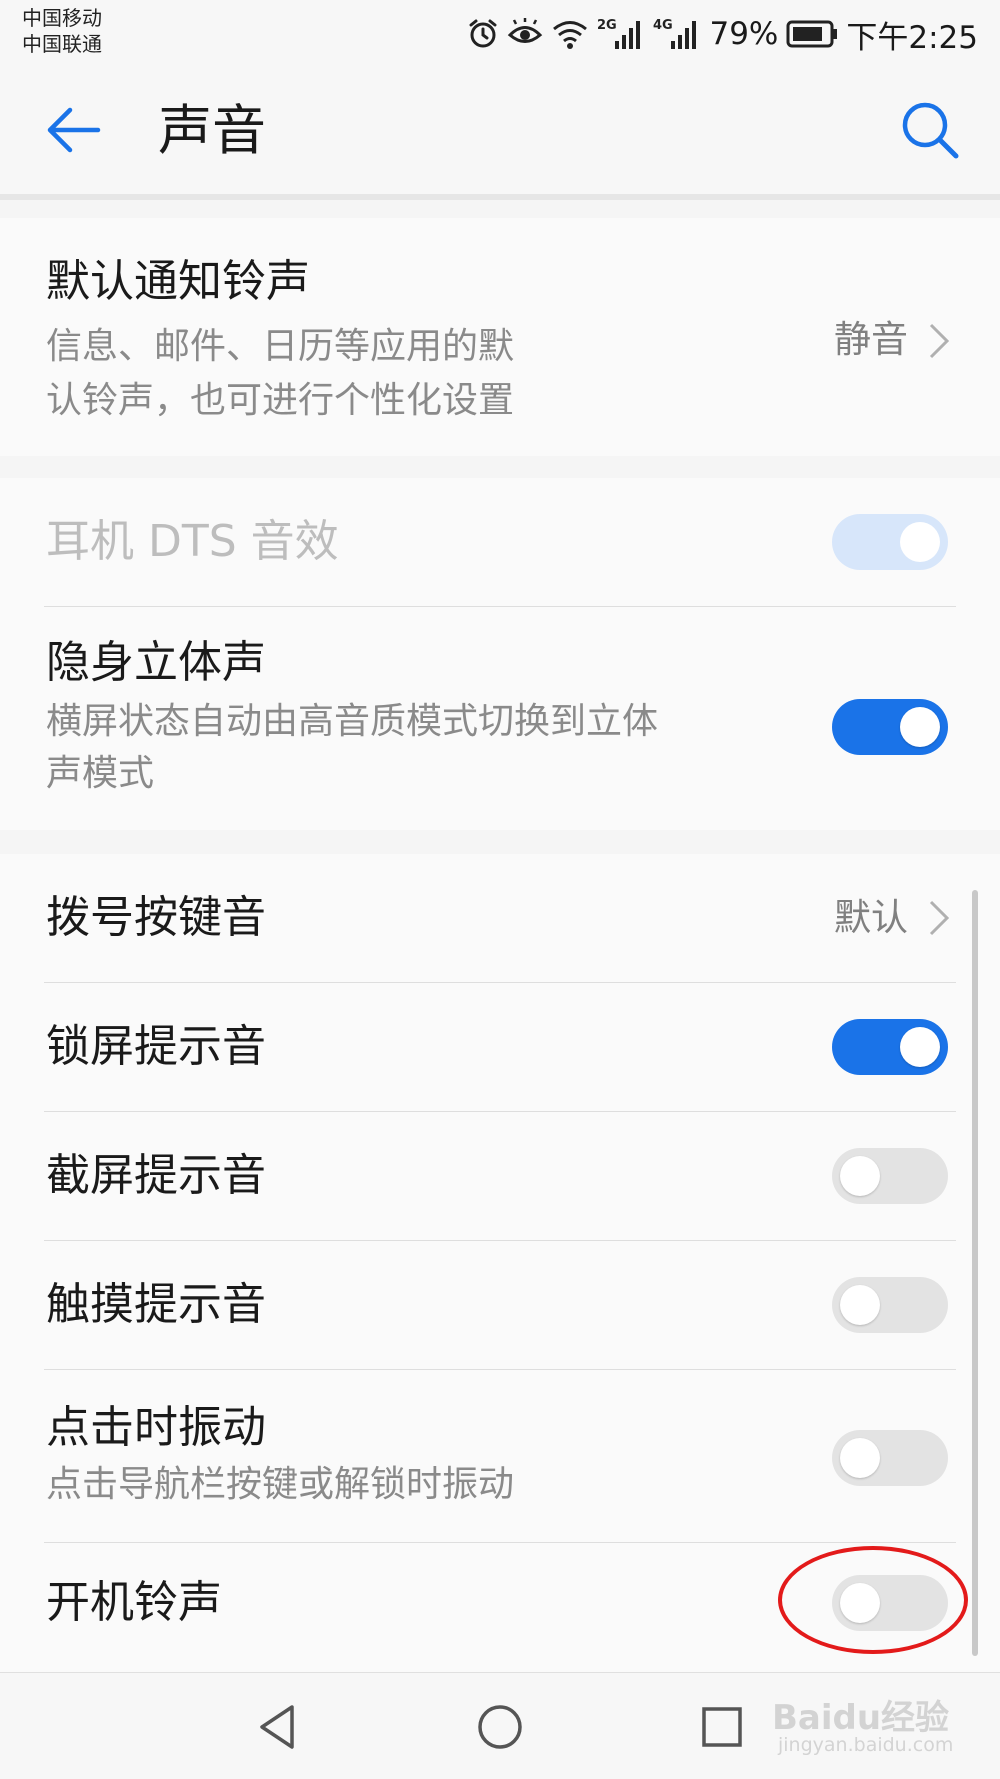 This screenshot has width=1000, height=1779. Describe the element at coordinates (871, 917) in the screenshot. I see `dial-tone-value: 默认` at that location.